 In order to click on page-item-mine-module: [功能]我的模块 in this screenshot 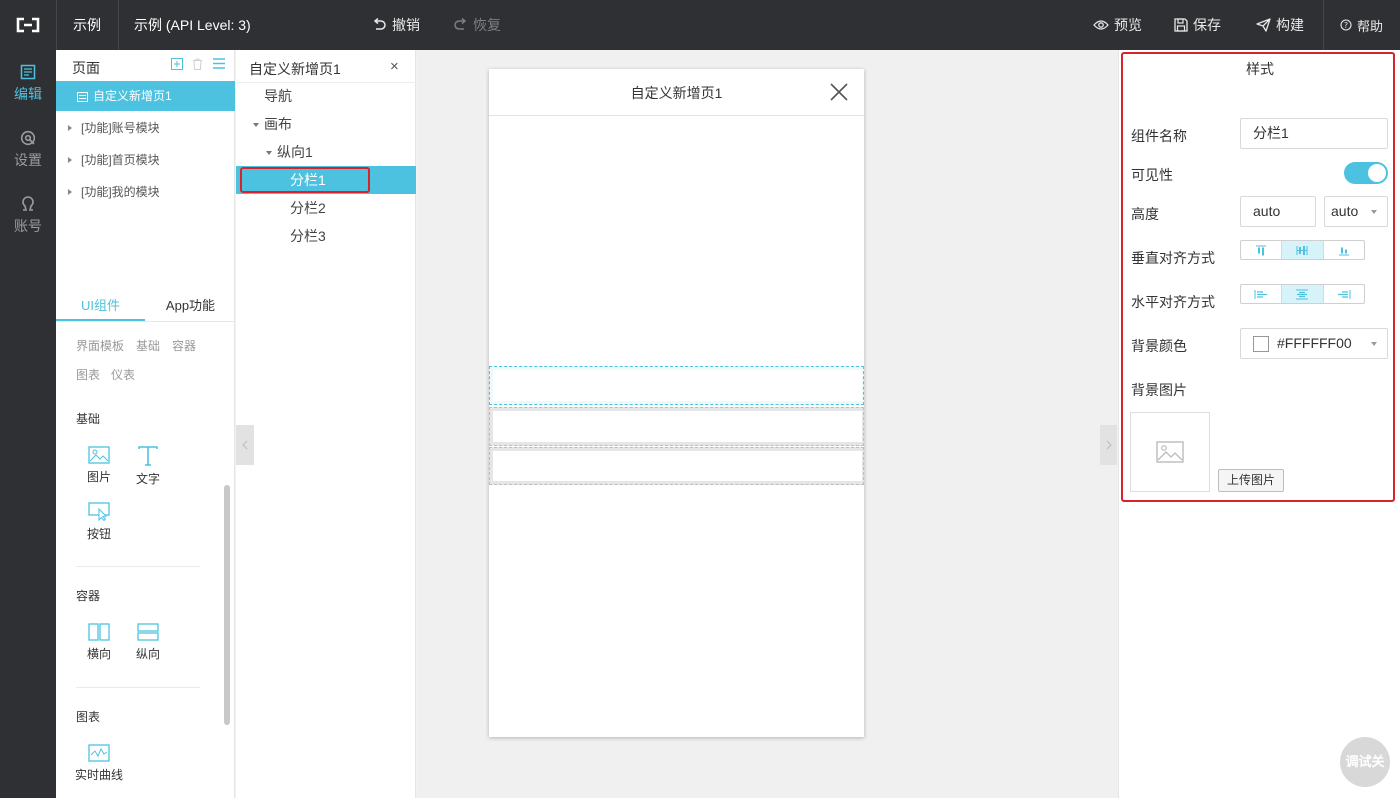, I will do `click(145, 192)`.